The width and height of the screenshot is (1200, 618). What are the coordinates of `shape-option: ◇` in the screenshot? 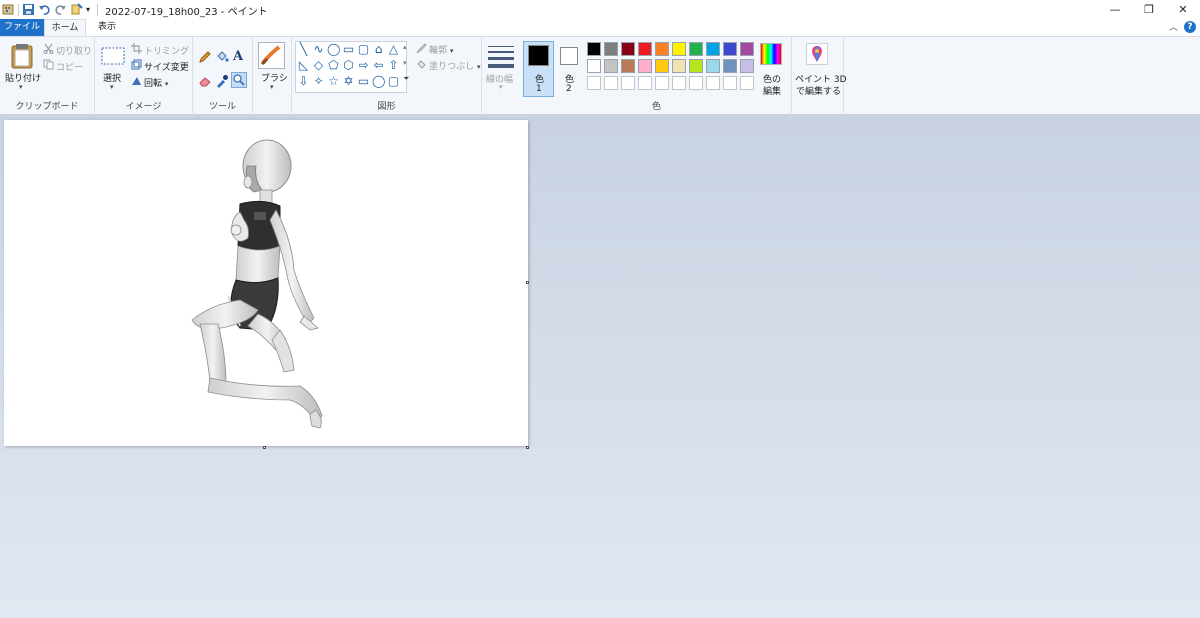 It's located at (318, 65).